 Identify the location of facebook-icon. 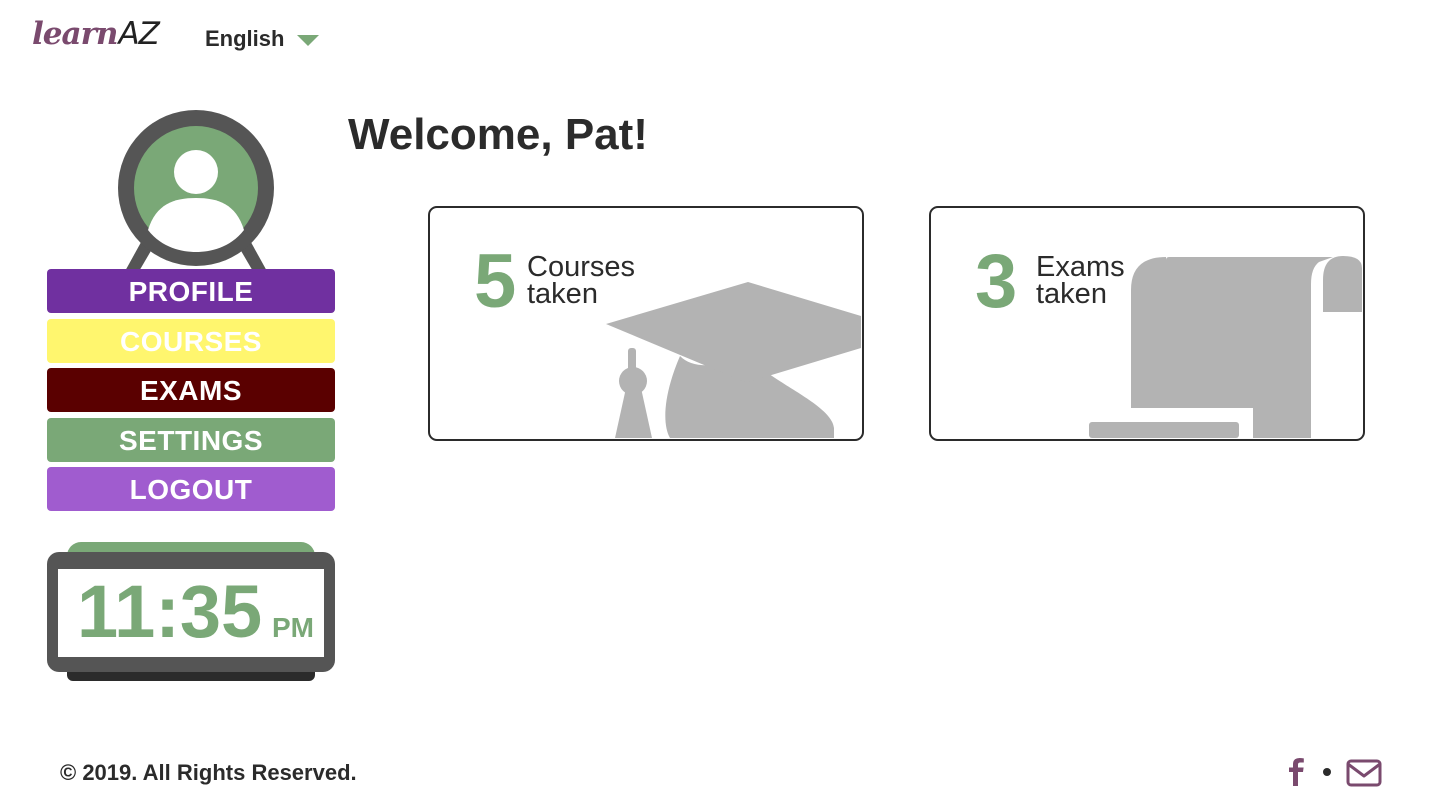
(1297, 774).